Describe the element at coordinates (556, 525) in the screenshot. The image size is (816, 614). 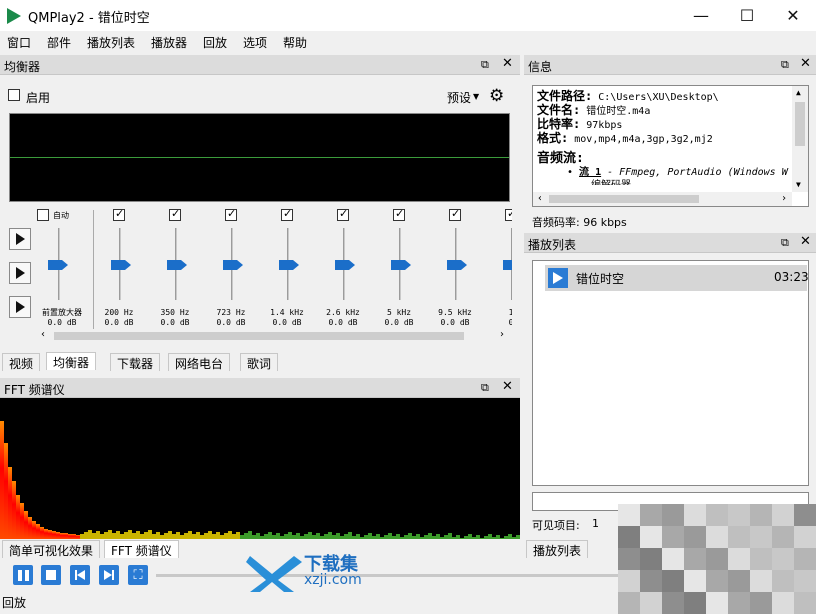
I see `visible-items-label: 可见项目:` at that location.